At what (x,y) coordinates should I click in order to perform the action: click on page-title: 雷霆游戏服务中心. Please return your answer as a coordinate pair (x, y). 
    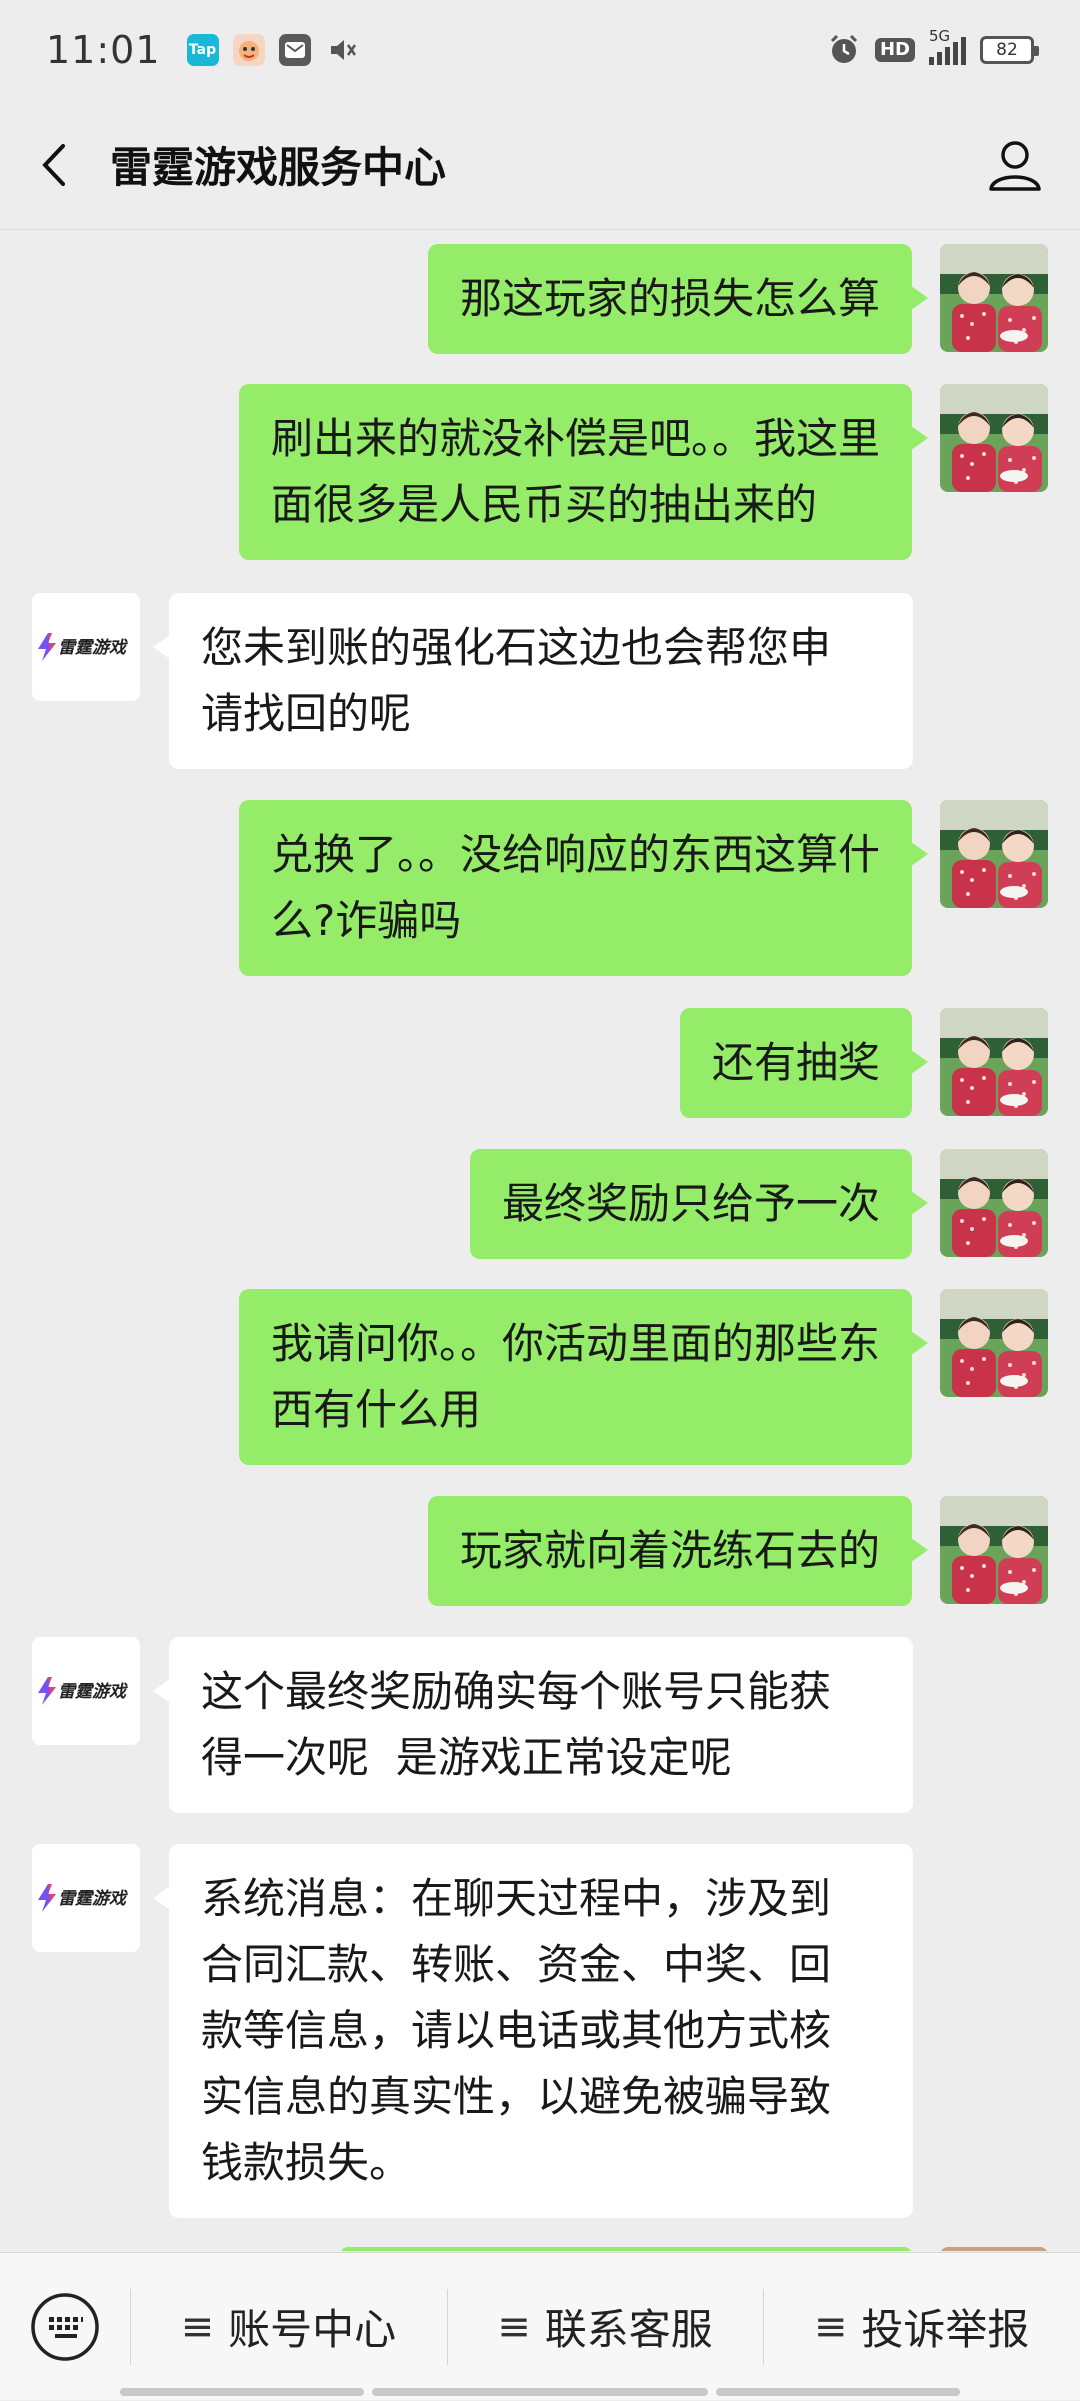
    Looking at the image, I should click on (278, 167).